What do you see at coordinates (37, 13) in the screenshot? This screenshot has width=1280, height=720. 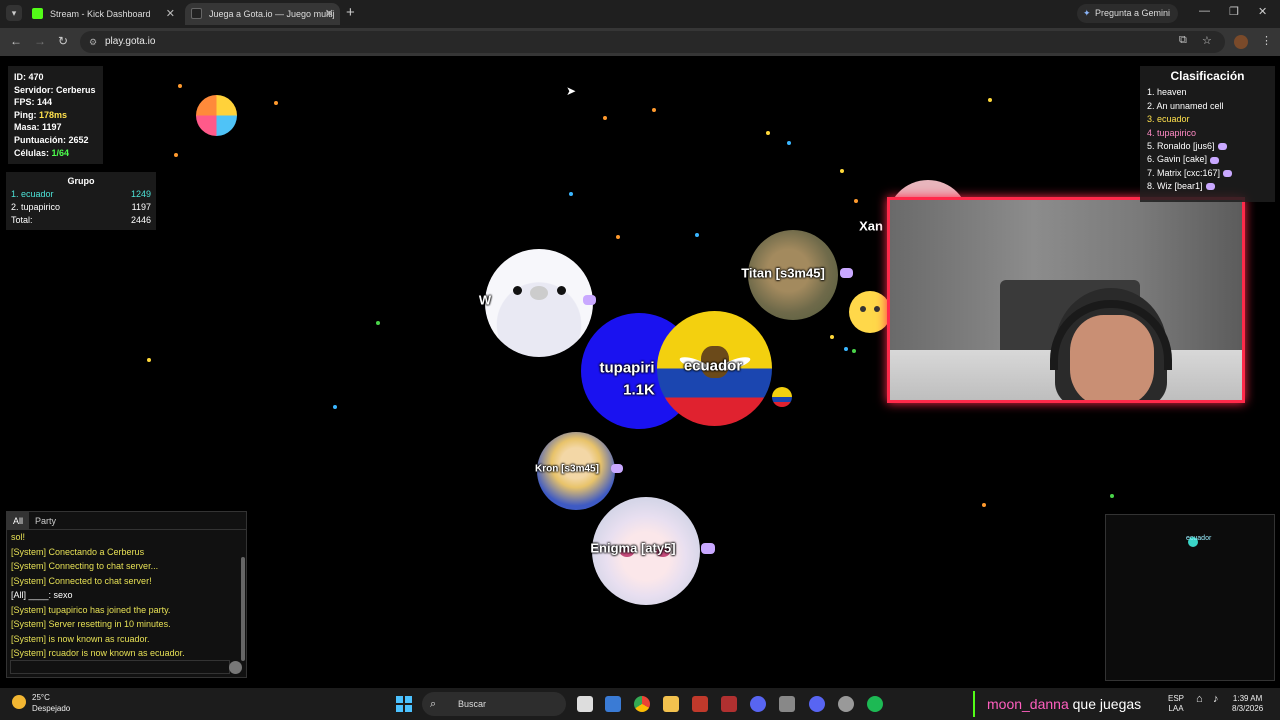 I see `kick-favicon-icon` at bounding box center [37, 13].